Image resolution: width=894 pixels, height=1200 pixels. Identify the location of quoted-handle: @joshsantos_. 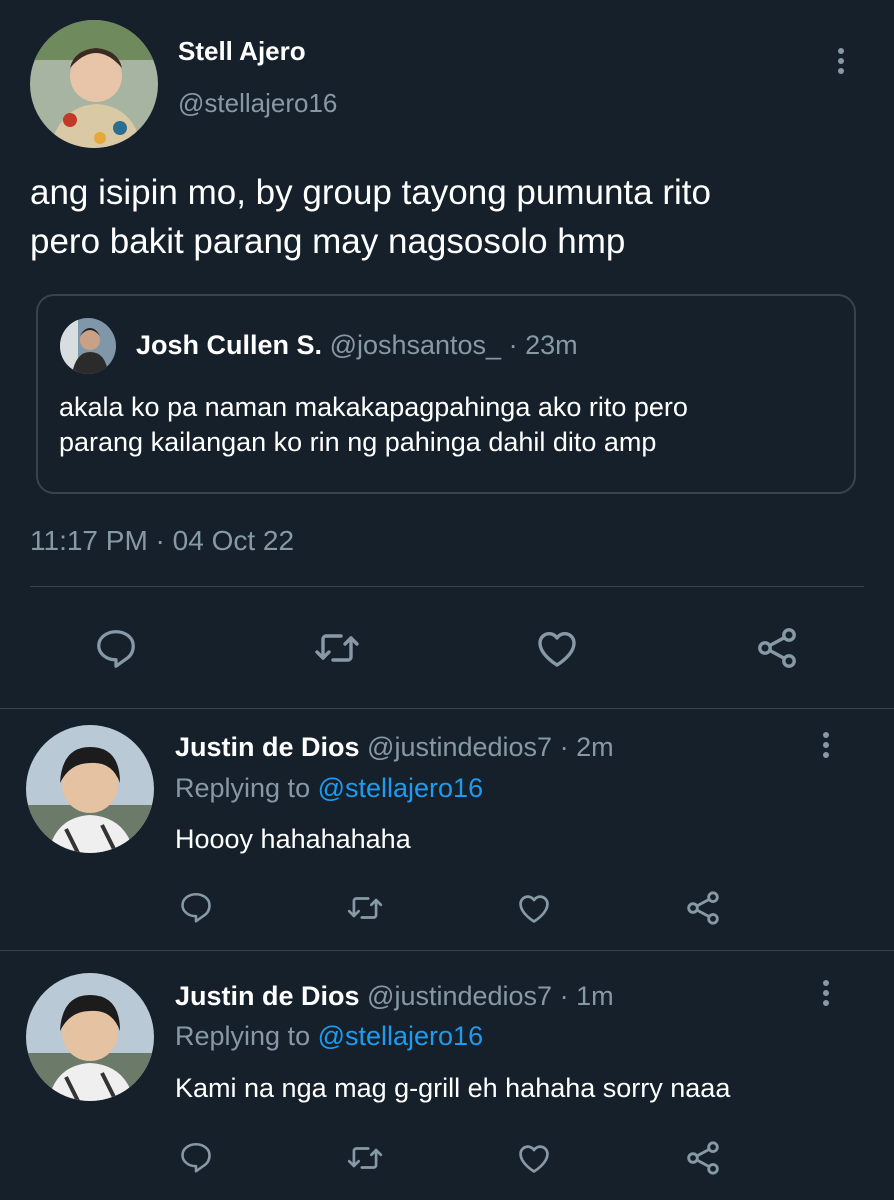
(416, 345).